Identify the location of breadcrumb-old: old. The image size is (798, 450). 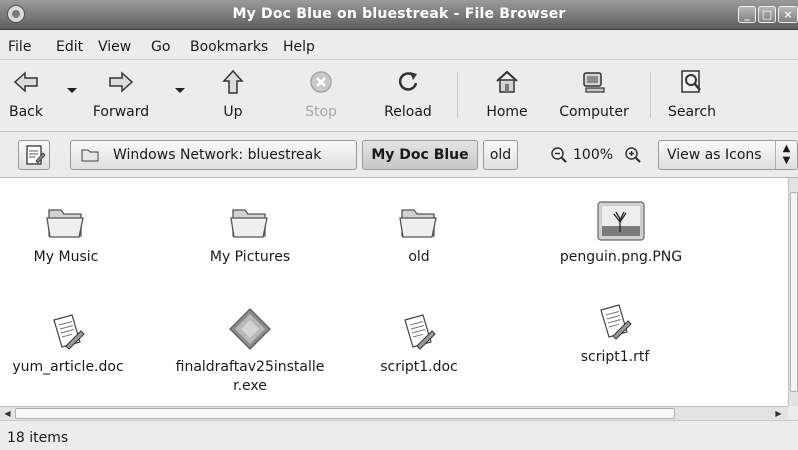
(500, 155).